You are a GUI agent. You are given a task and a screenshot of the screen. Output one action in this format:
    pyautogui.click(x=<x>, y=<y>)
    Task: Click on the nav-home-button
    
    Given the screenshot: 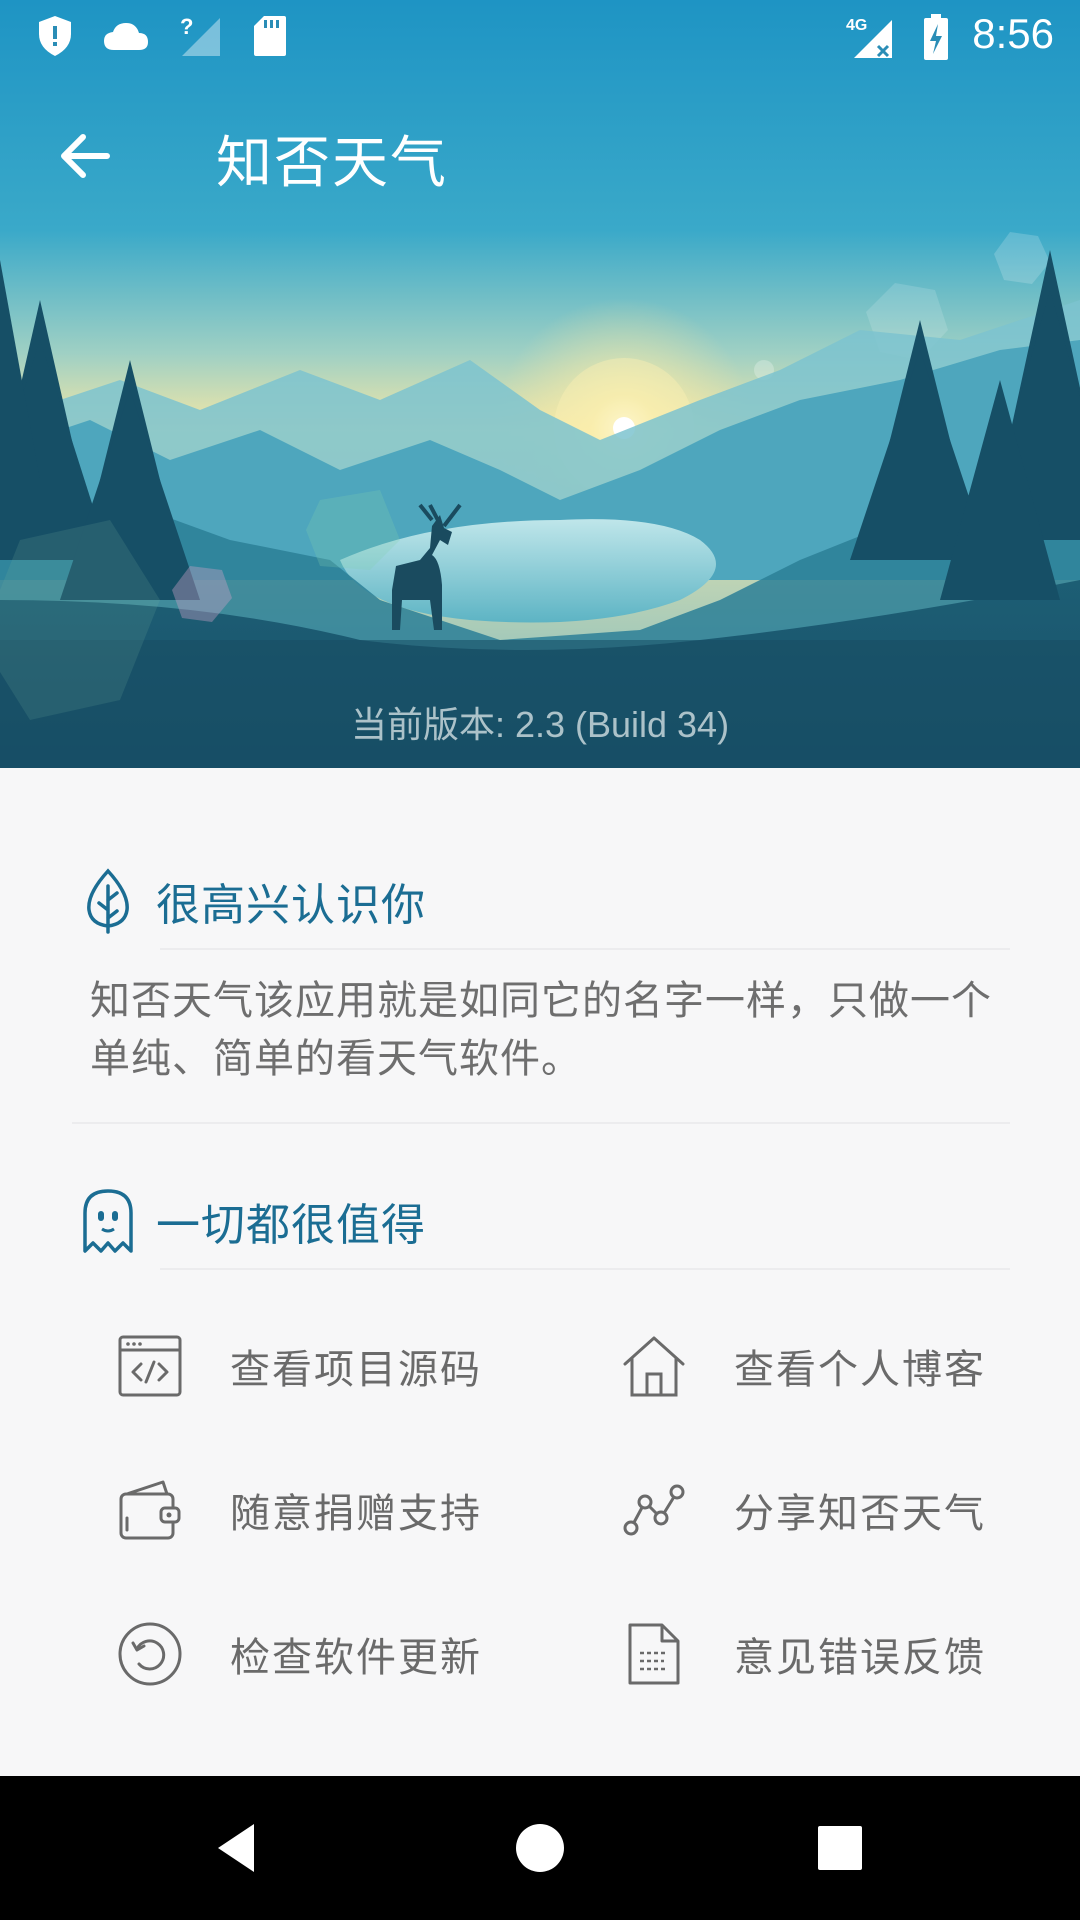 What is the action you would take?
    pyautogui.click(x=540, y=1848)
    